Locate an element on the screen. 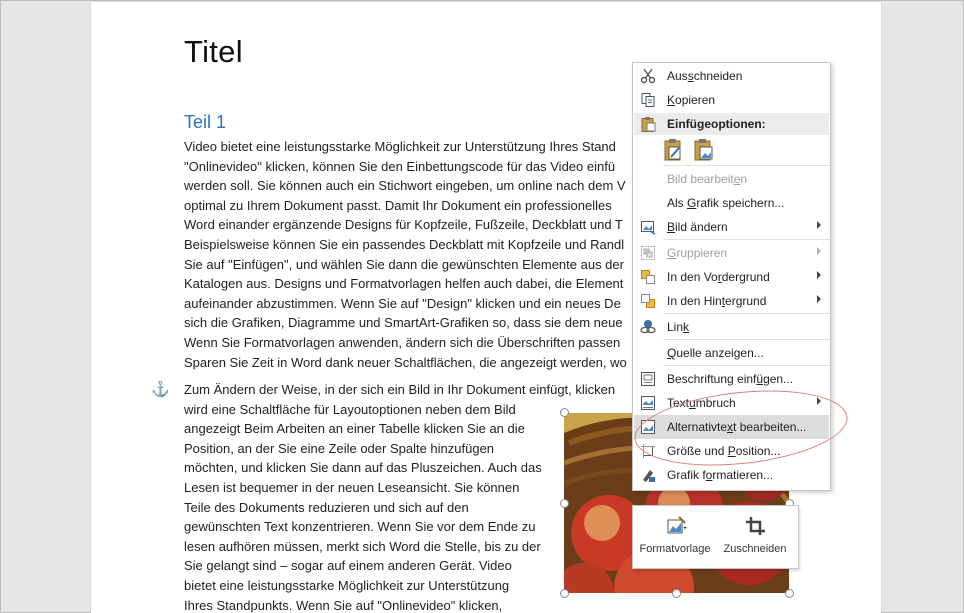  menu-item-wrap-text: Textumbruch is located at coordinates (731, 403).